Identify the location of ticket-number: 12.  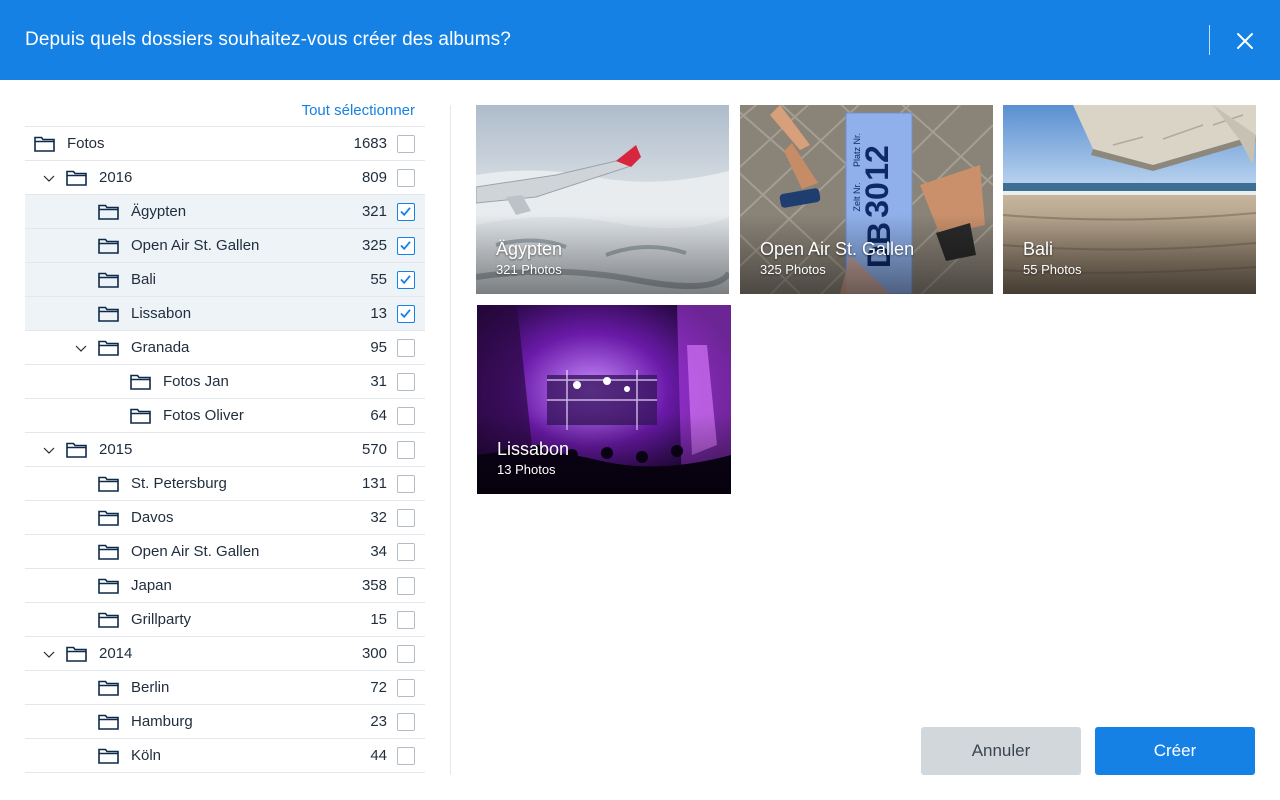
(877, 163).